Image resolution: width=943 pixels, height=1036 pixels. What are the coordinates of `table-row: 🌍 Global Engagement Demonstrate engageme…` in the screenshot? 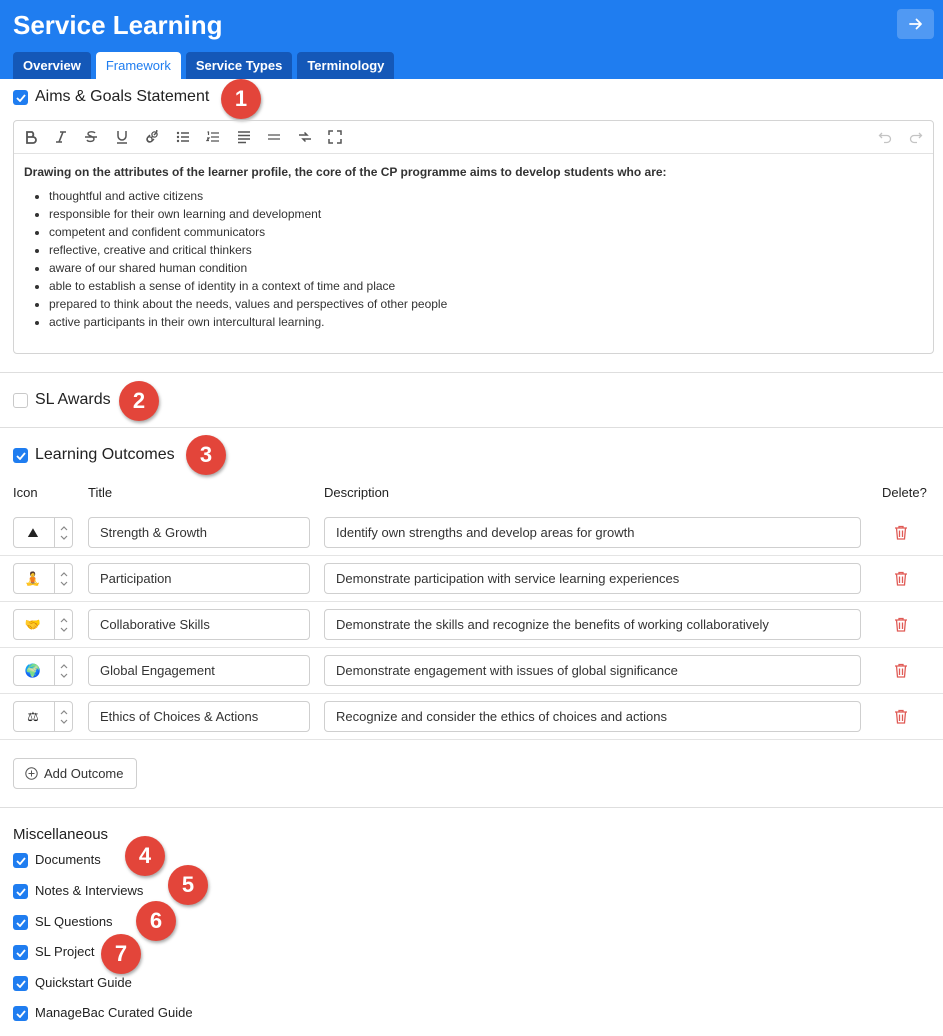 It's located at (471, 671).